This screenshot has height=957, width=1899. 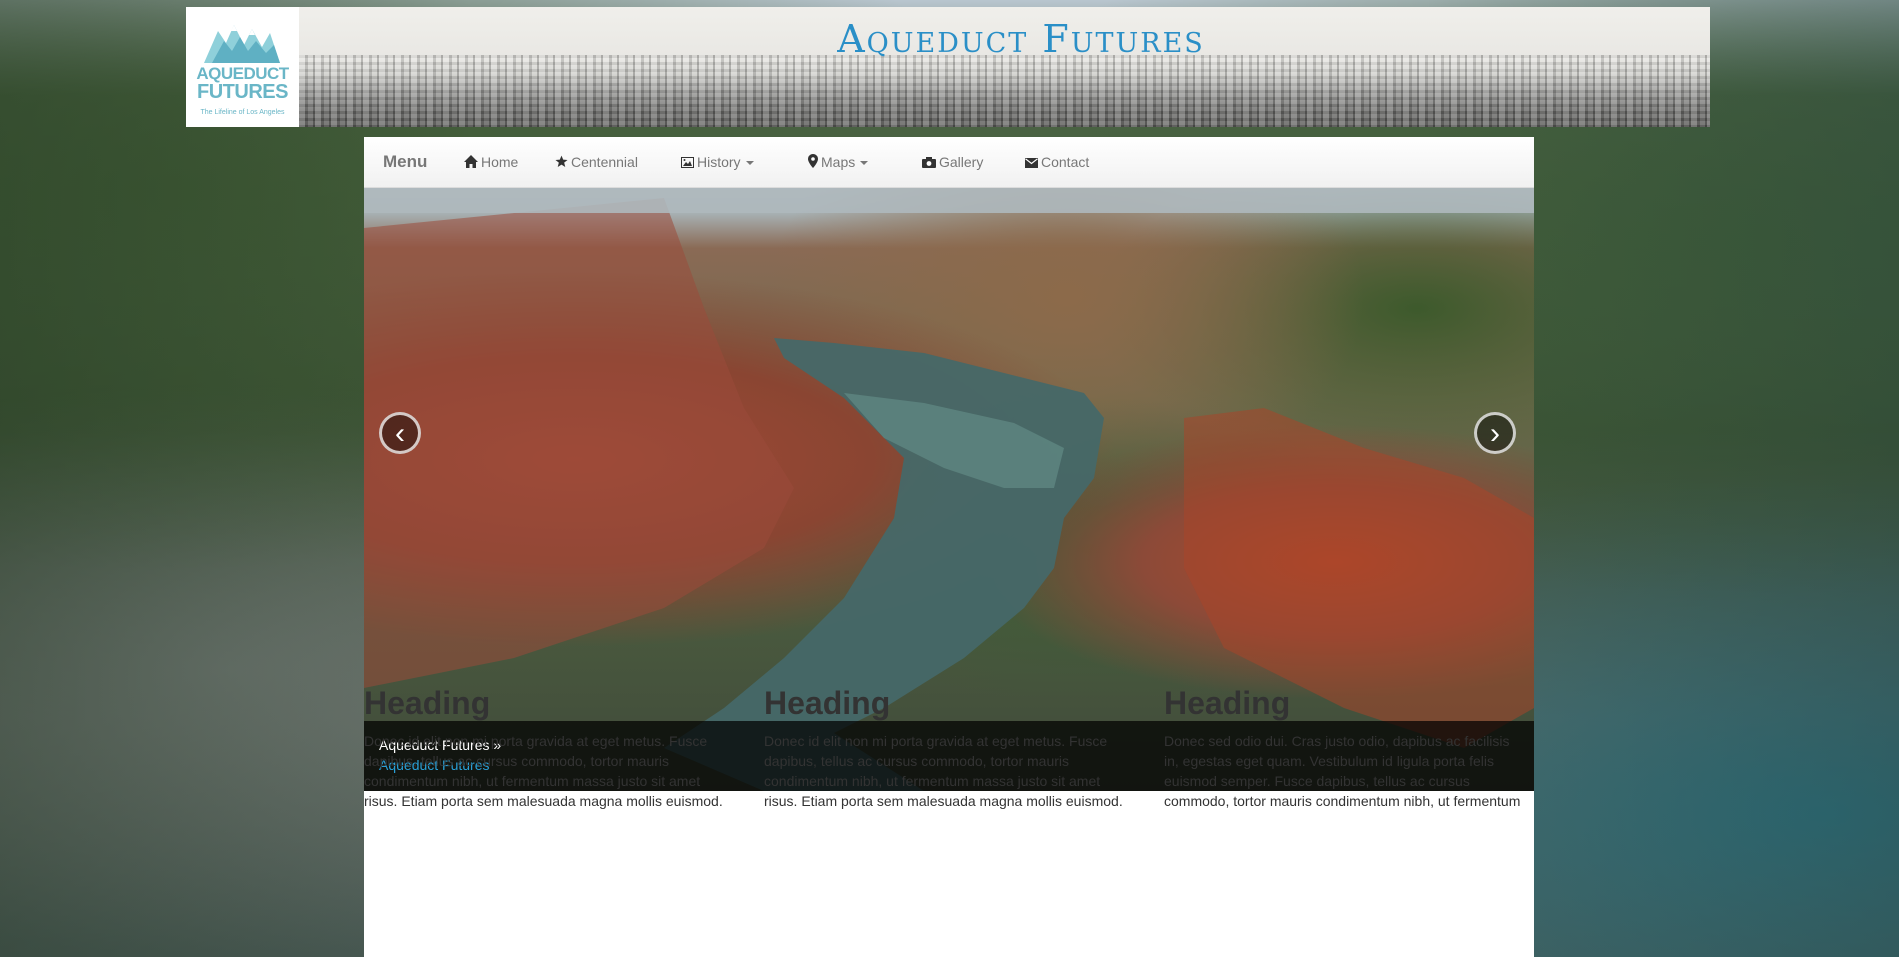 I want to click on home-icon, so click(x=471, y=161).